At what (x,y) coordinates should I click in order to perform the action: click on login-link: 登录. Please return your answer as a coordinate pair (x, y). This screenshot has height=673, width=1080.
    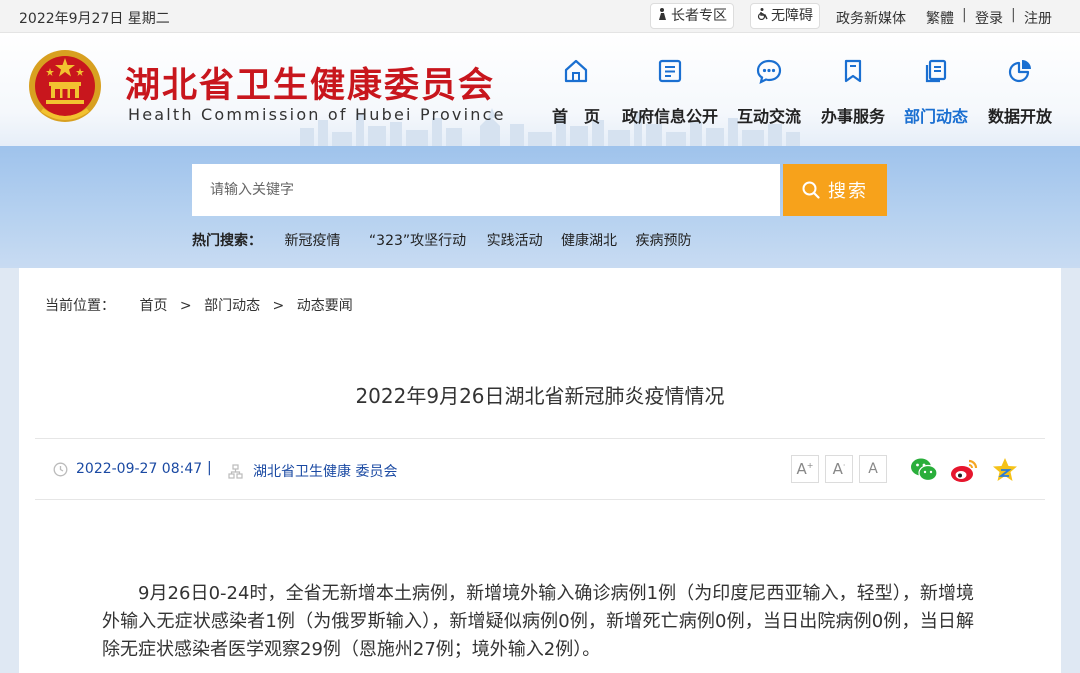
    Looking at the image, I should click on (989, 18).